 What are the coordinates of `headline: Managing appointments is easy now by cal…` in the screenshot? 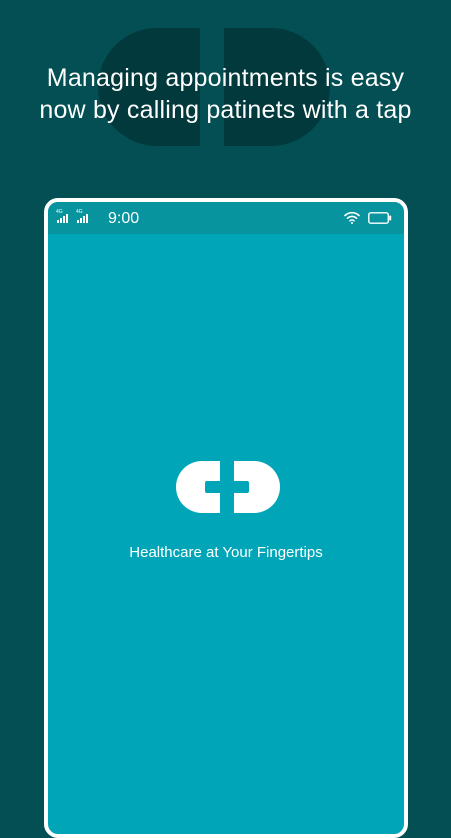 It's located at (225, 94).